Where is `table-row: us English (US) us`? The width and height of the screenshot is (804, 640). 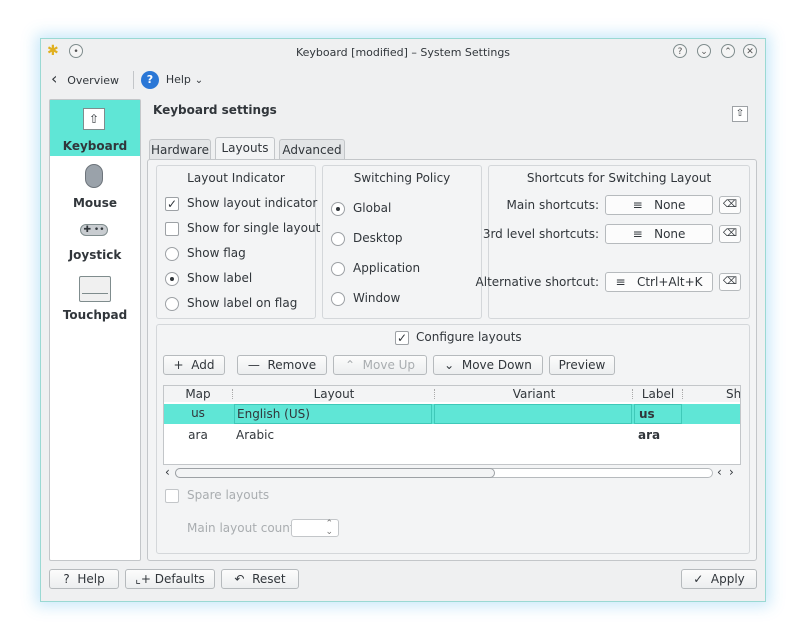
table-row: us English (US) us is located at coordinates (452, 414).